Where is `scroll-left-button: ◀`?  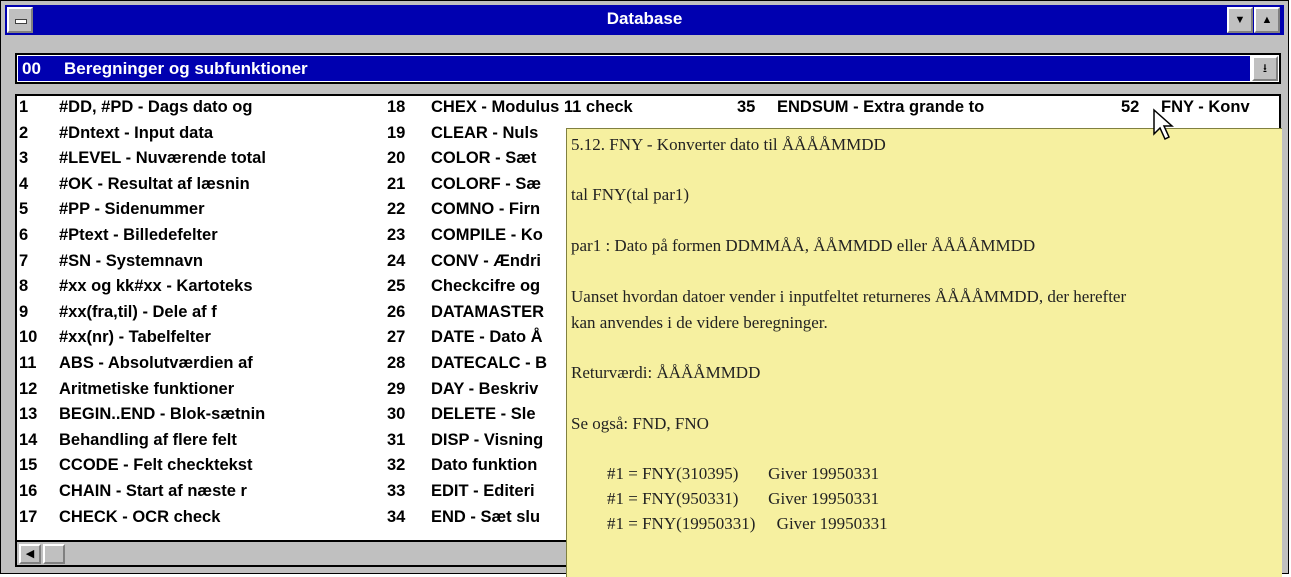
scroll-left-button: ◀ is located at coordinates (30, 554).